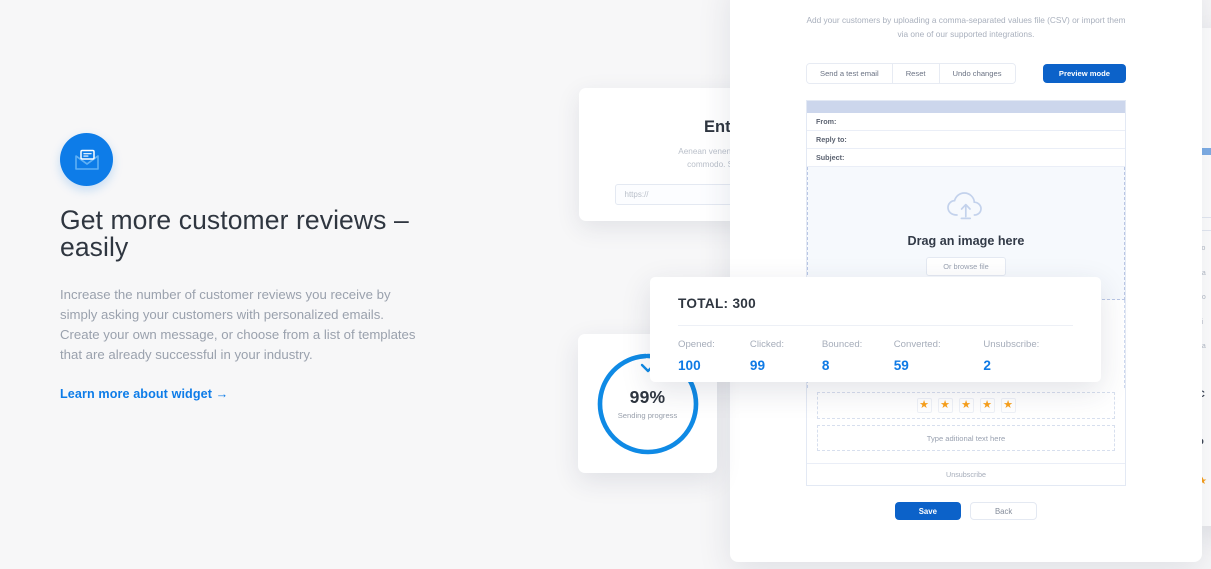 The width and height of the screenshot is (1211, 569). I want to click on undo-changes-button: Undo changes, so click(977, 73).